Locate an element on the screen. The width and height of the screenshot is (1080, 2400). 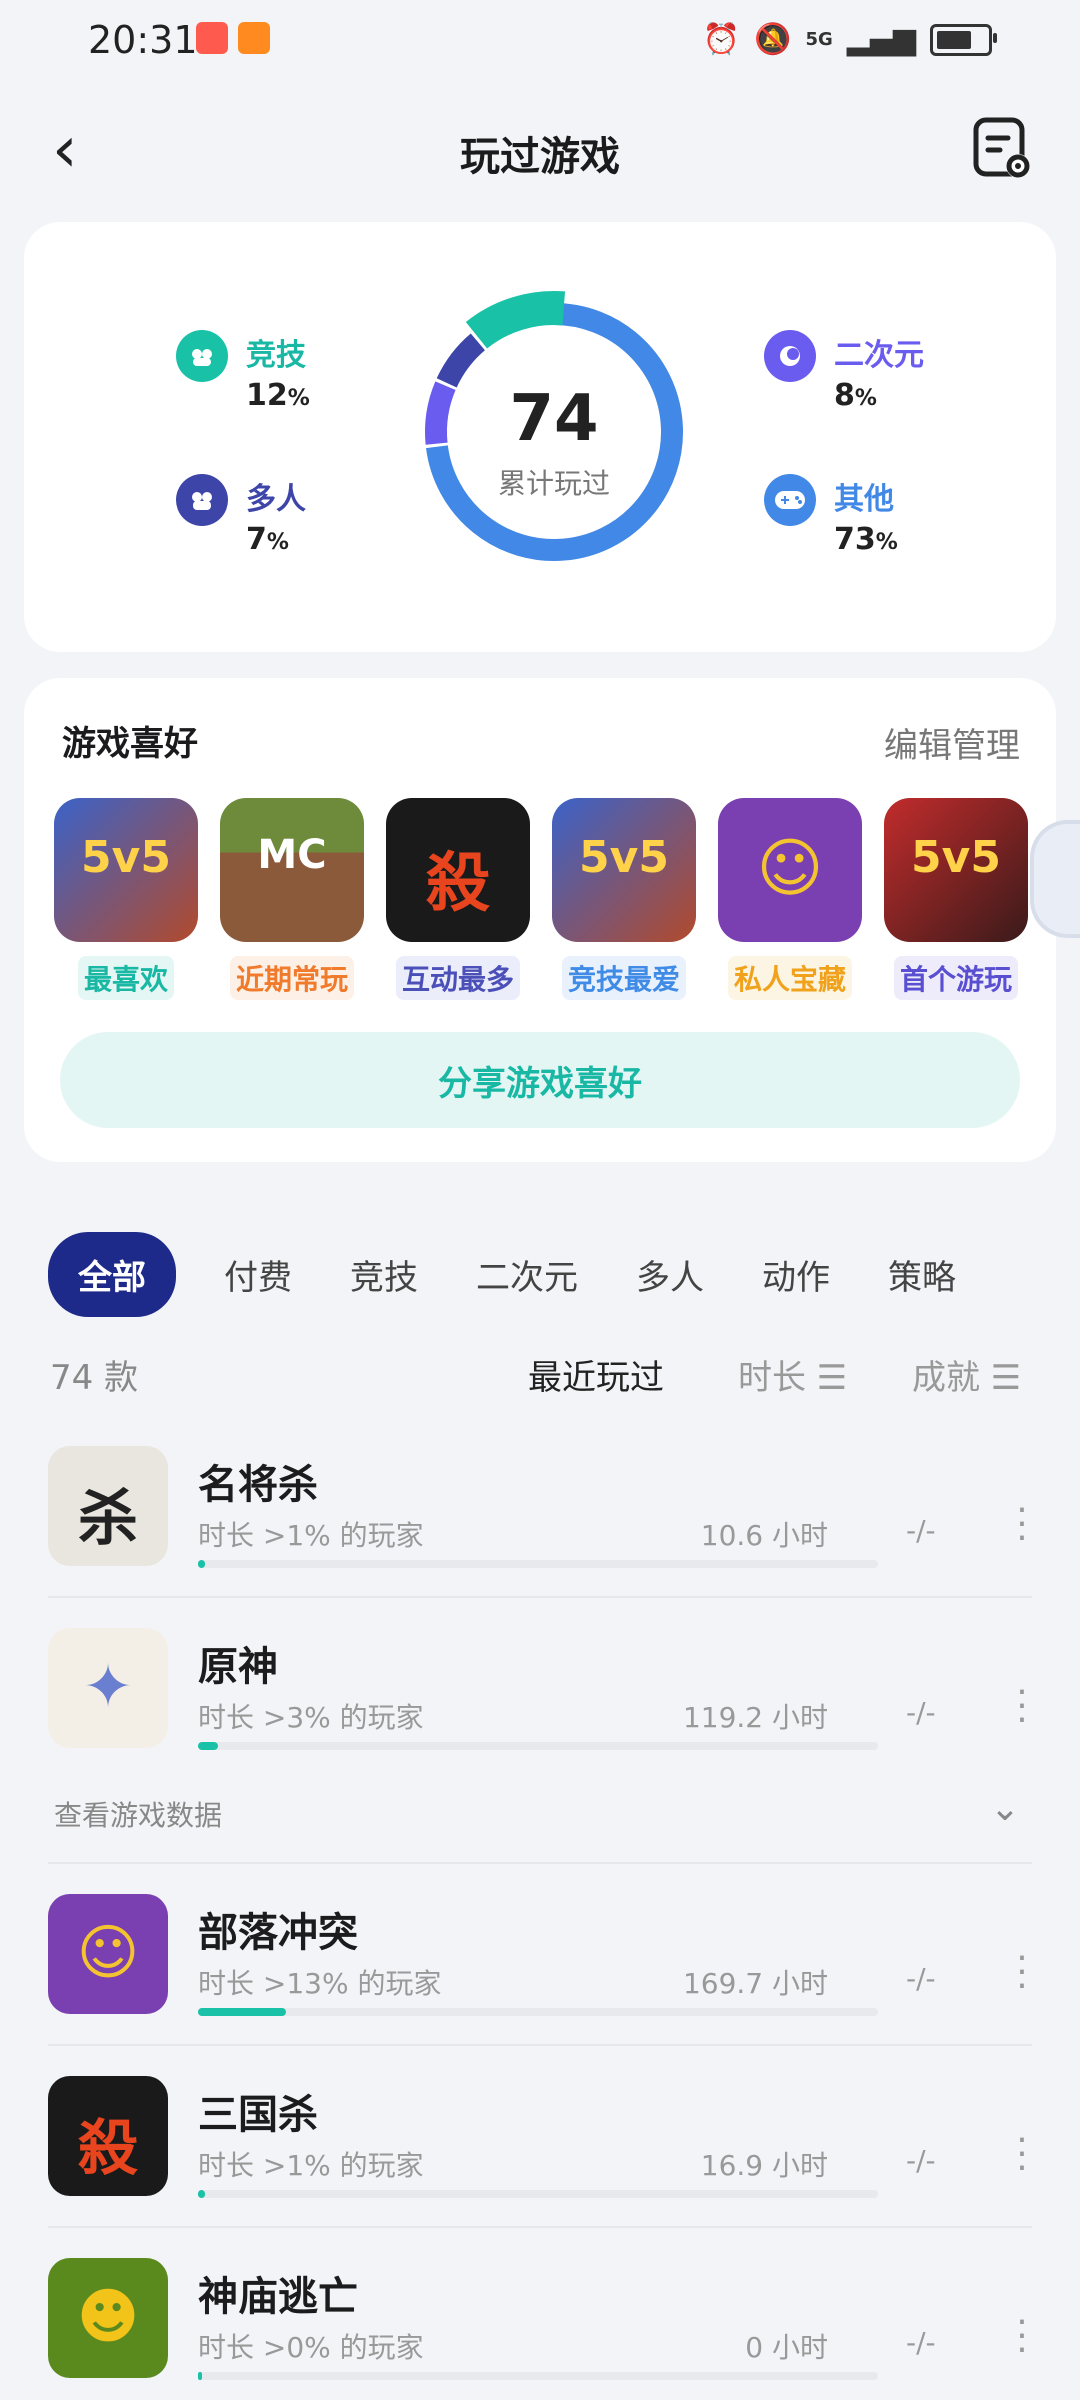
stat-value: 7% is located at coordinates (267, 539).